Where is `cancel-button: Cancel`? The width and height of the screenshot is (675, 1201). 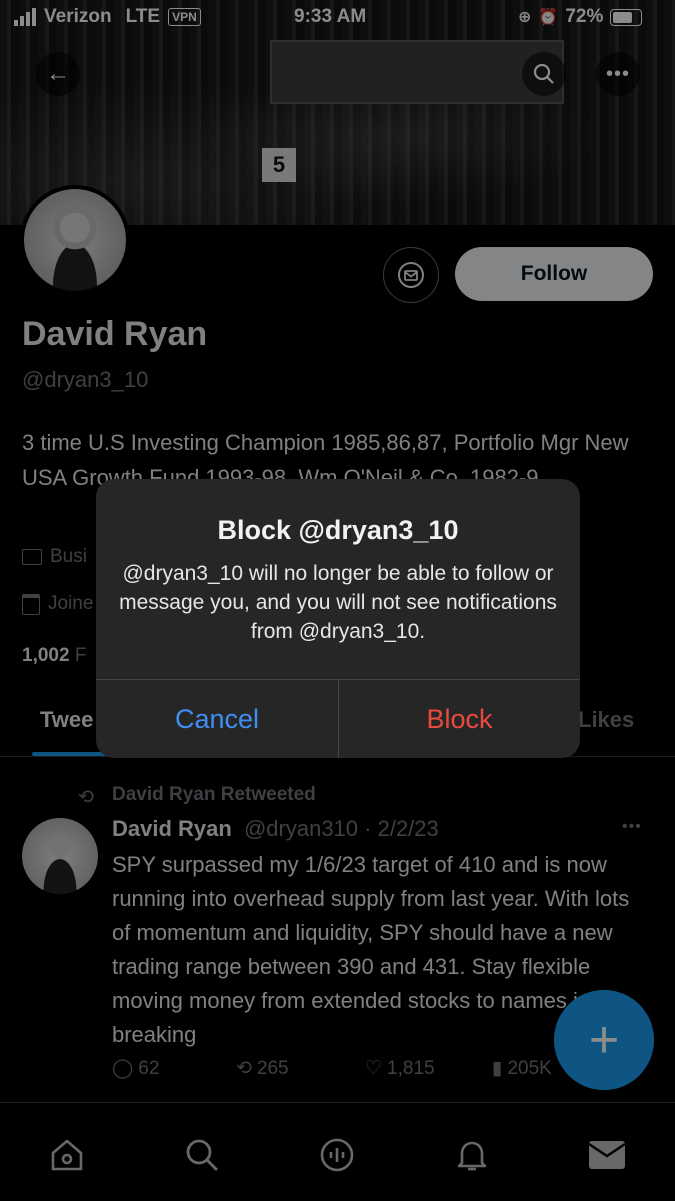
cancel-button: Cancel is located at coordinates (217, 719).